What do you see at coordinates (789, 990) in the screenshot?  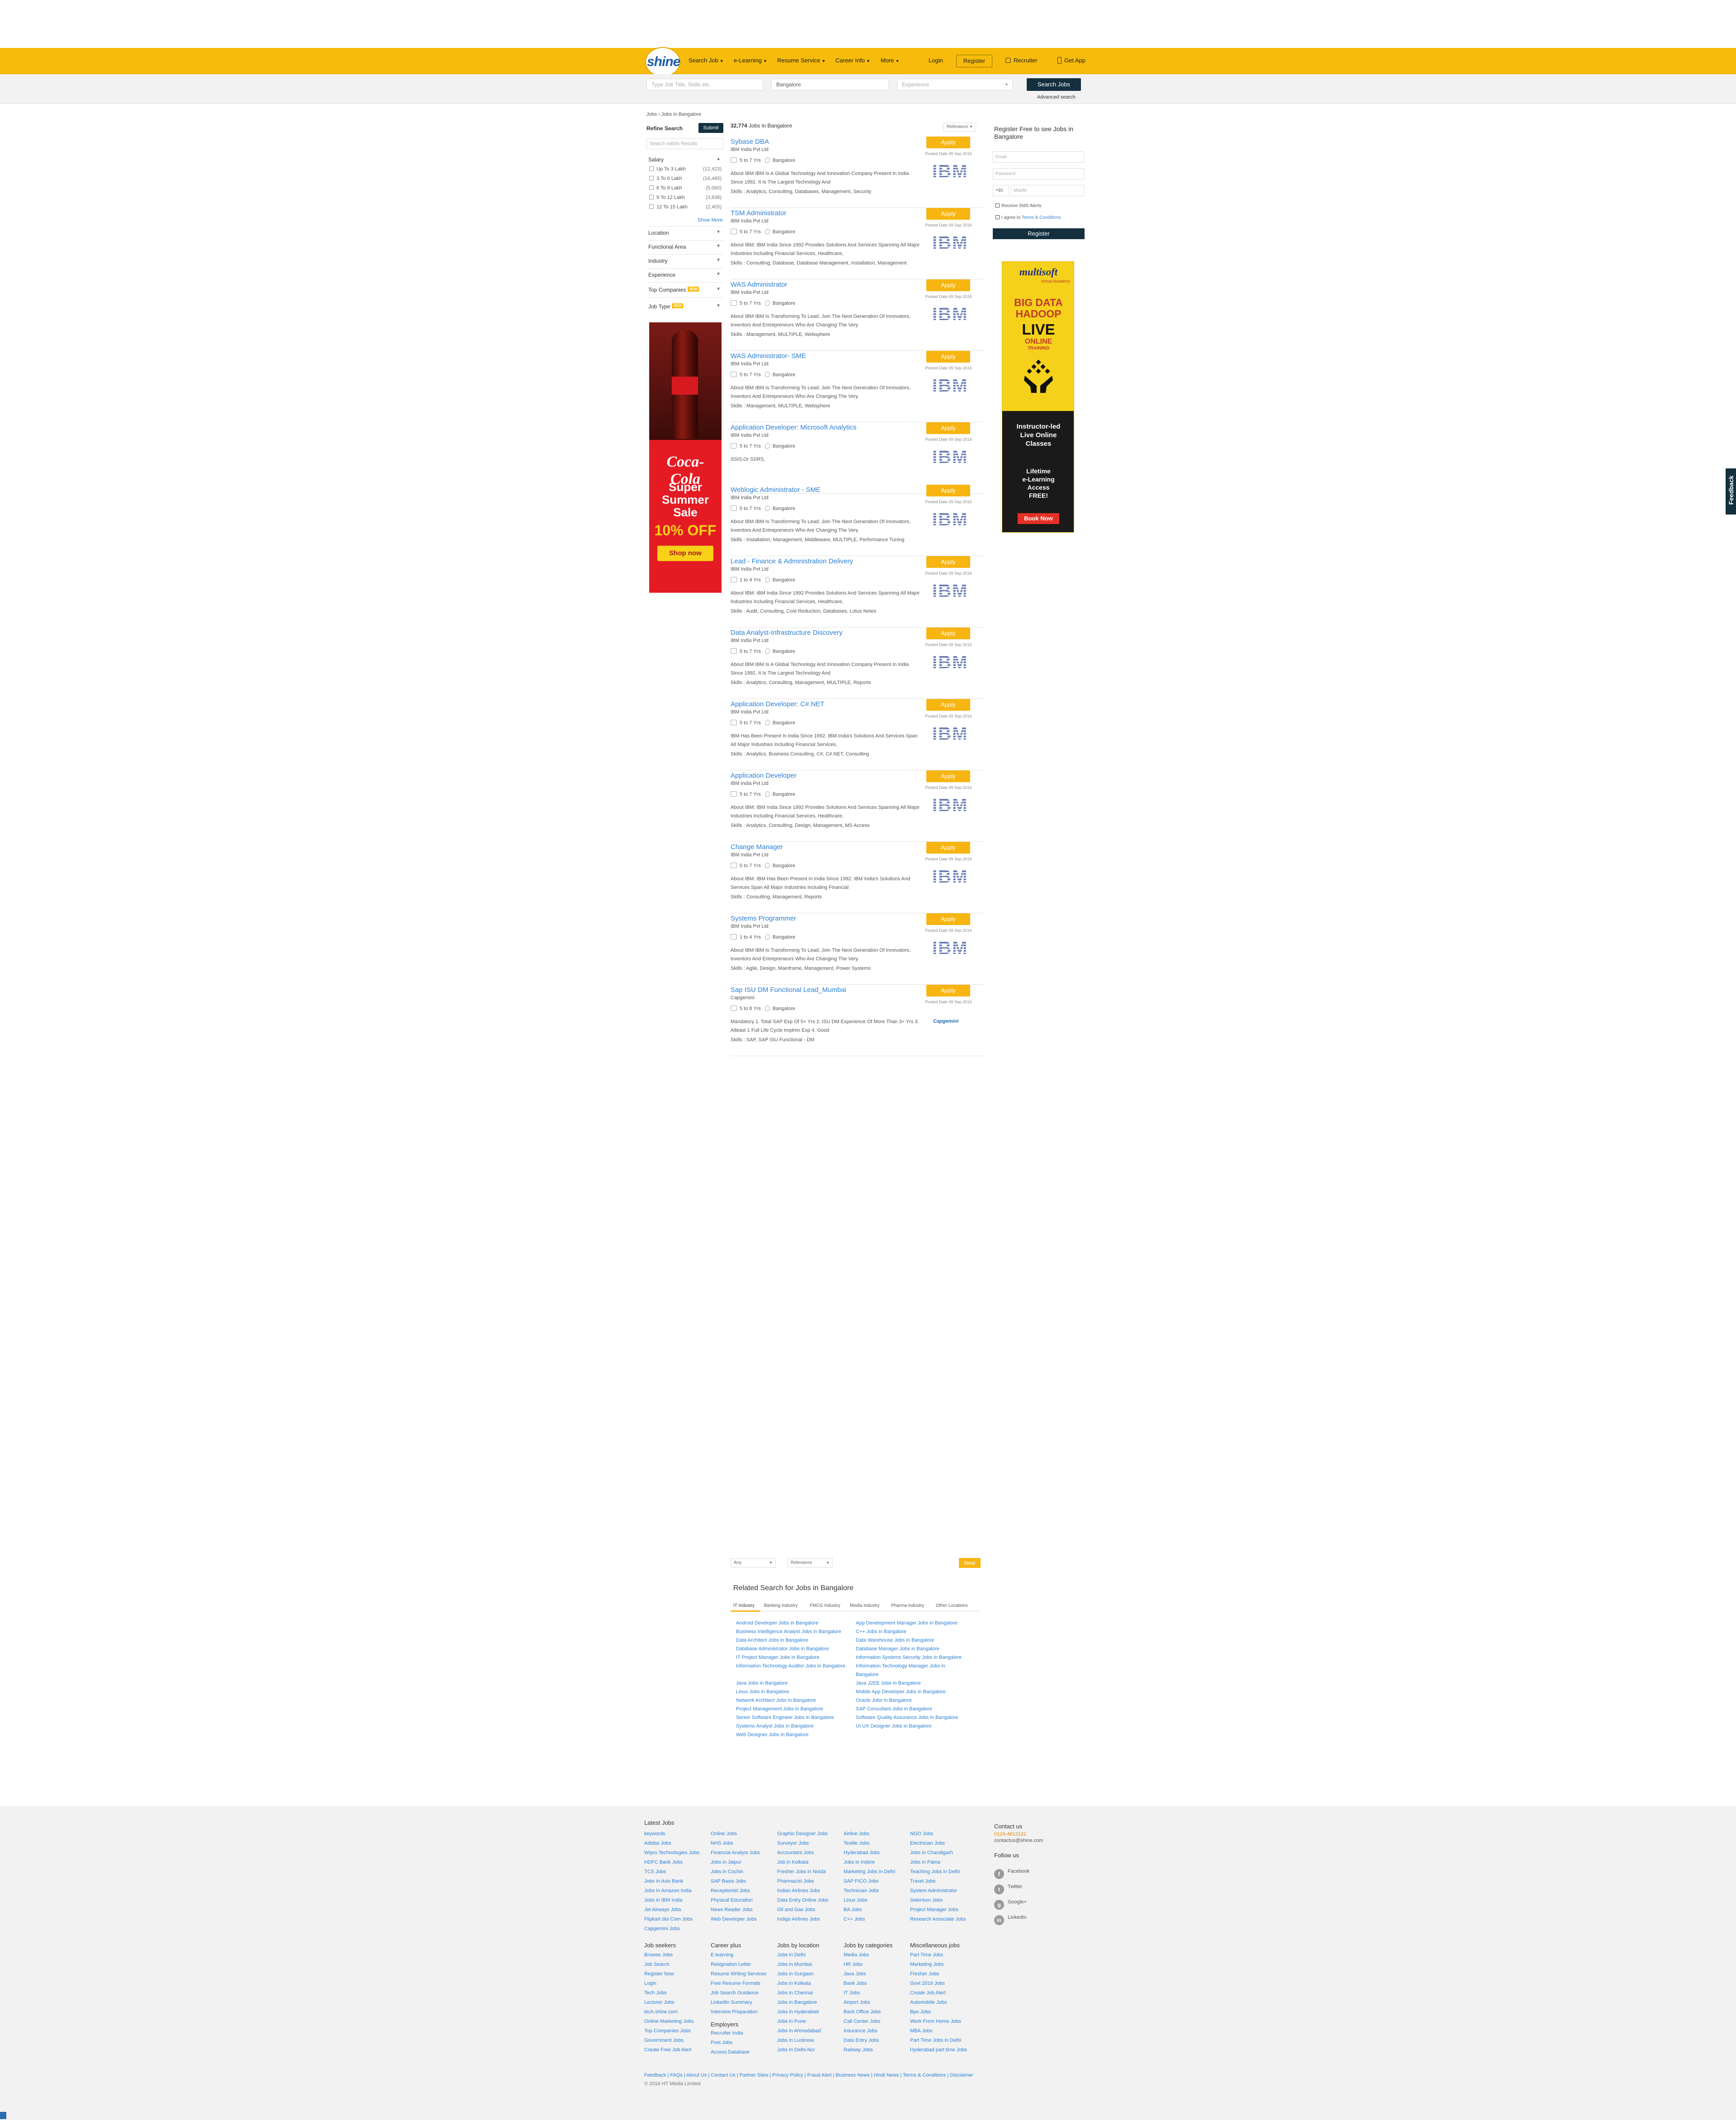 I see `job-title-link: Sap ISU DM Functional Lead_Mumbai` at bounding box center [789, 990].